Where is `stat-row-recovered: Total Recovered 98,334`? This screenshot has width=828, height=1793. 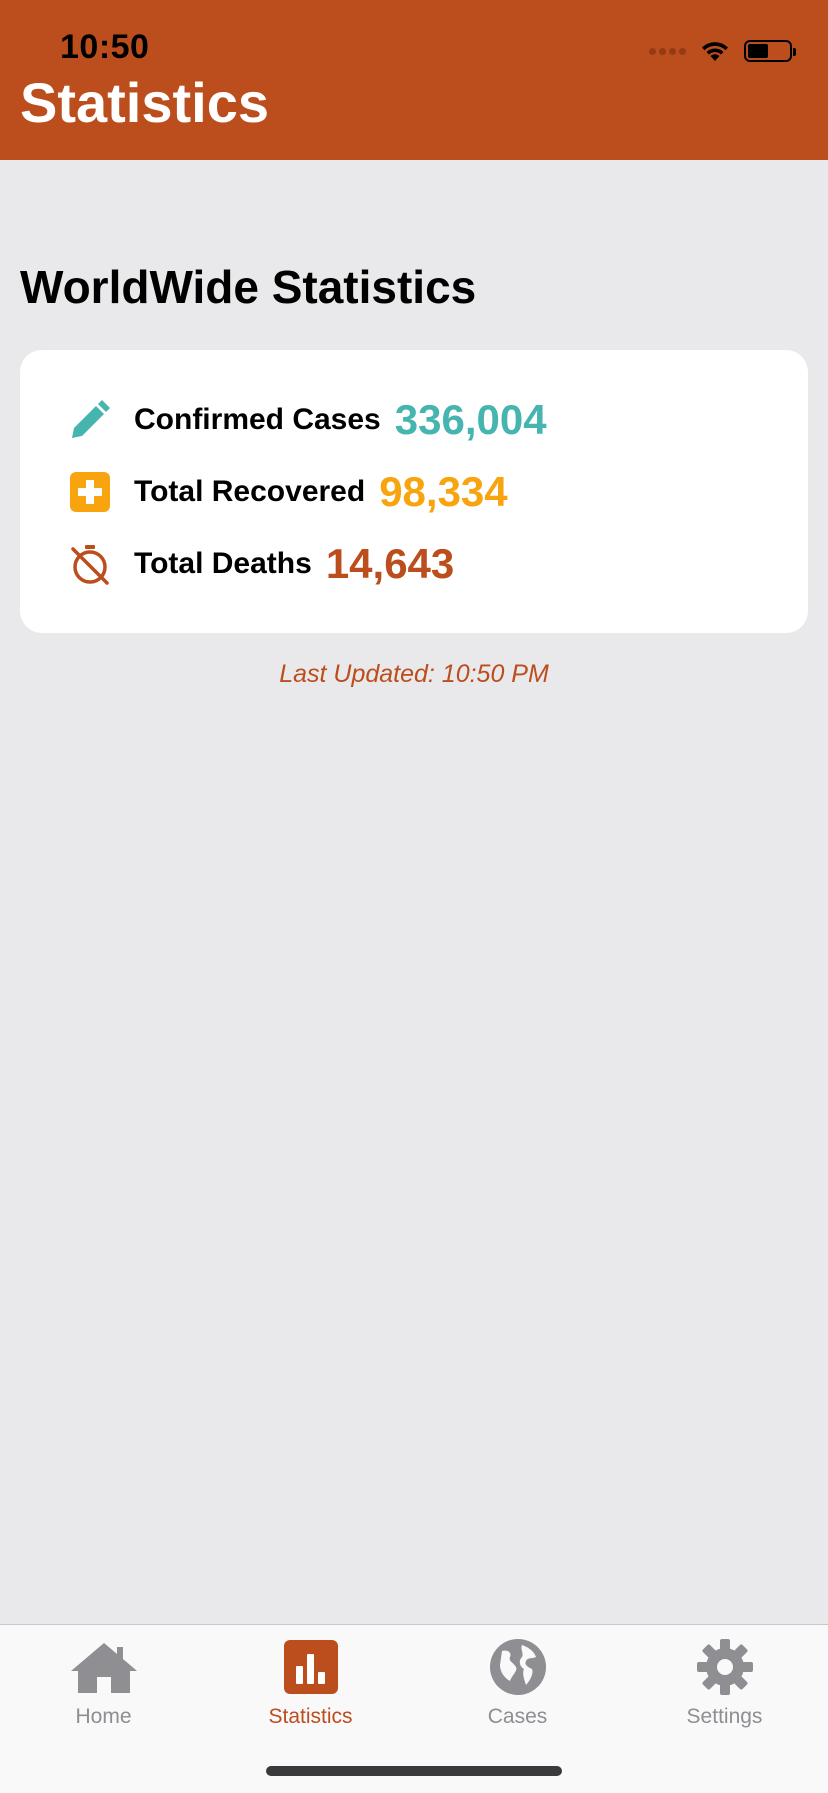
stat-row-recovered: Total Recovered 98,334 is located at coordinates (288, 492).